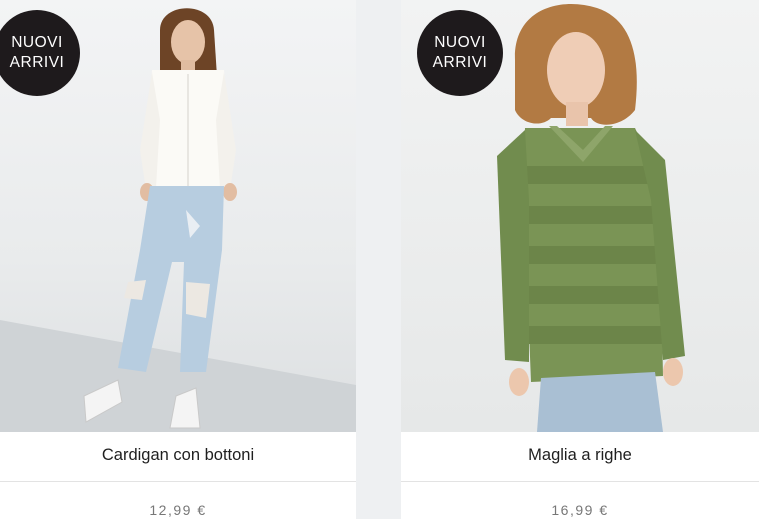  Describe the element at coordinates (178, 455) in the screenshot. I see `product-name: Cardigan con bottoni` at that location.